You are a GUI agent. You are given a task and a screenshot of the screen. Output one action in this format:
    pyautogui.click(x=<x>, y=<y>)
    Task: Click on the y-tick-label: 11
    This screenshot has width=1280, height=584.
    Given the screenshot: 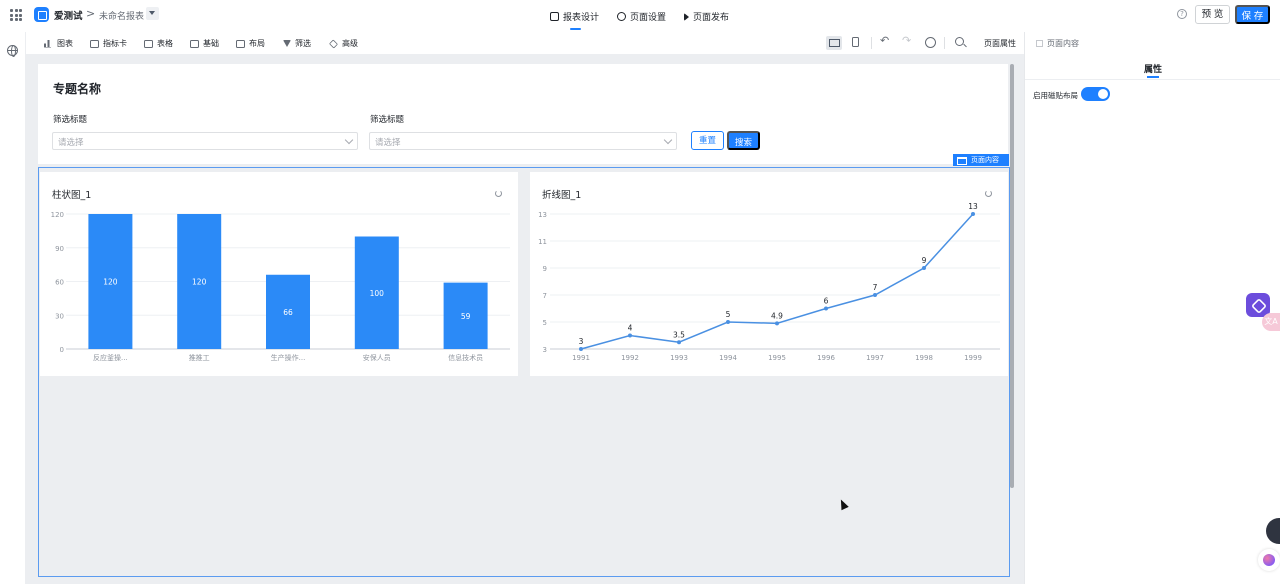 What is the action you would take?
    pyautogui.click(x=542, y=242)
    